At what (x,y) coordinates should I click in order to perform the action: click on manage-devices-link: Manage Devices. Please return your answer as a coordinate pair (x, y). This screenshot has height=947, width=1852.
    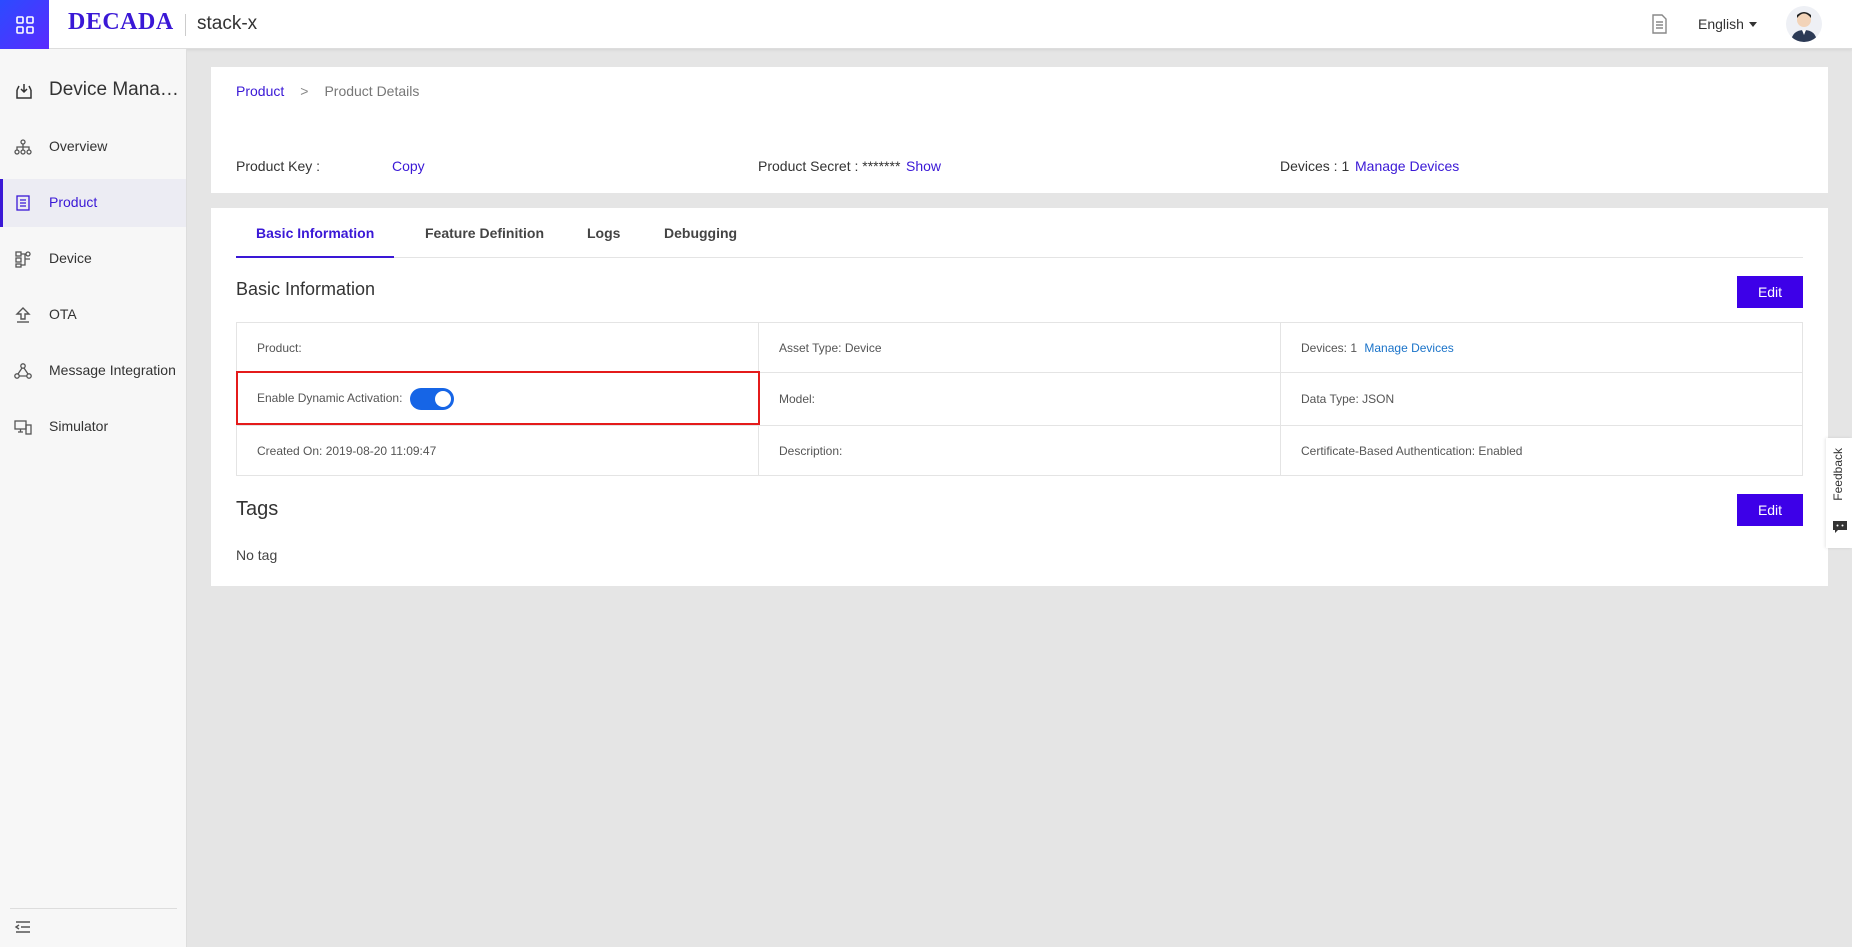
    Looking at the image, I should click on (1407, 166).